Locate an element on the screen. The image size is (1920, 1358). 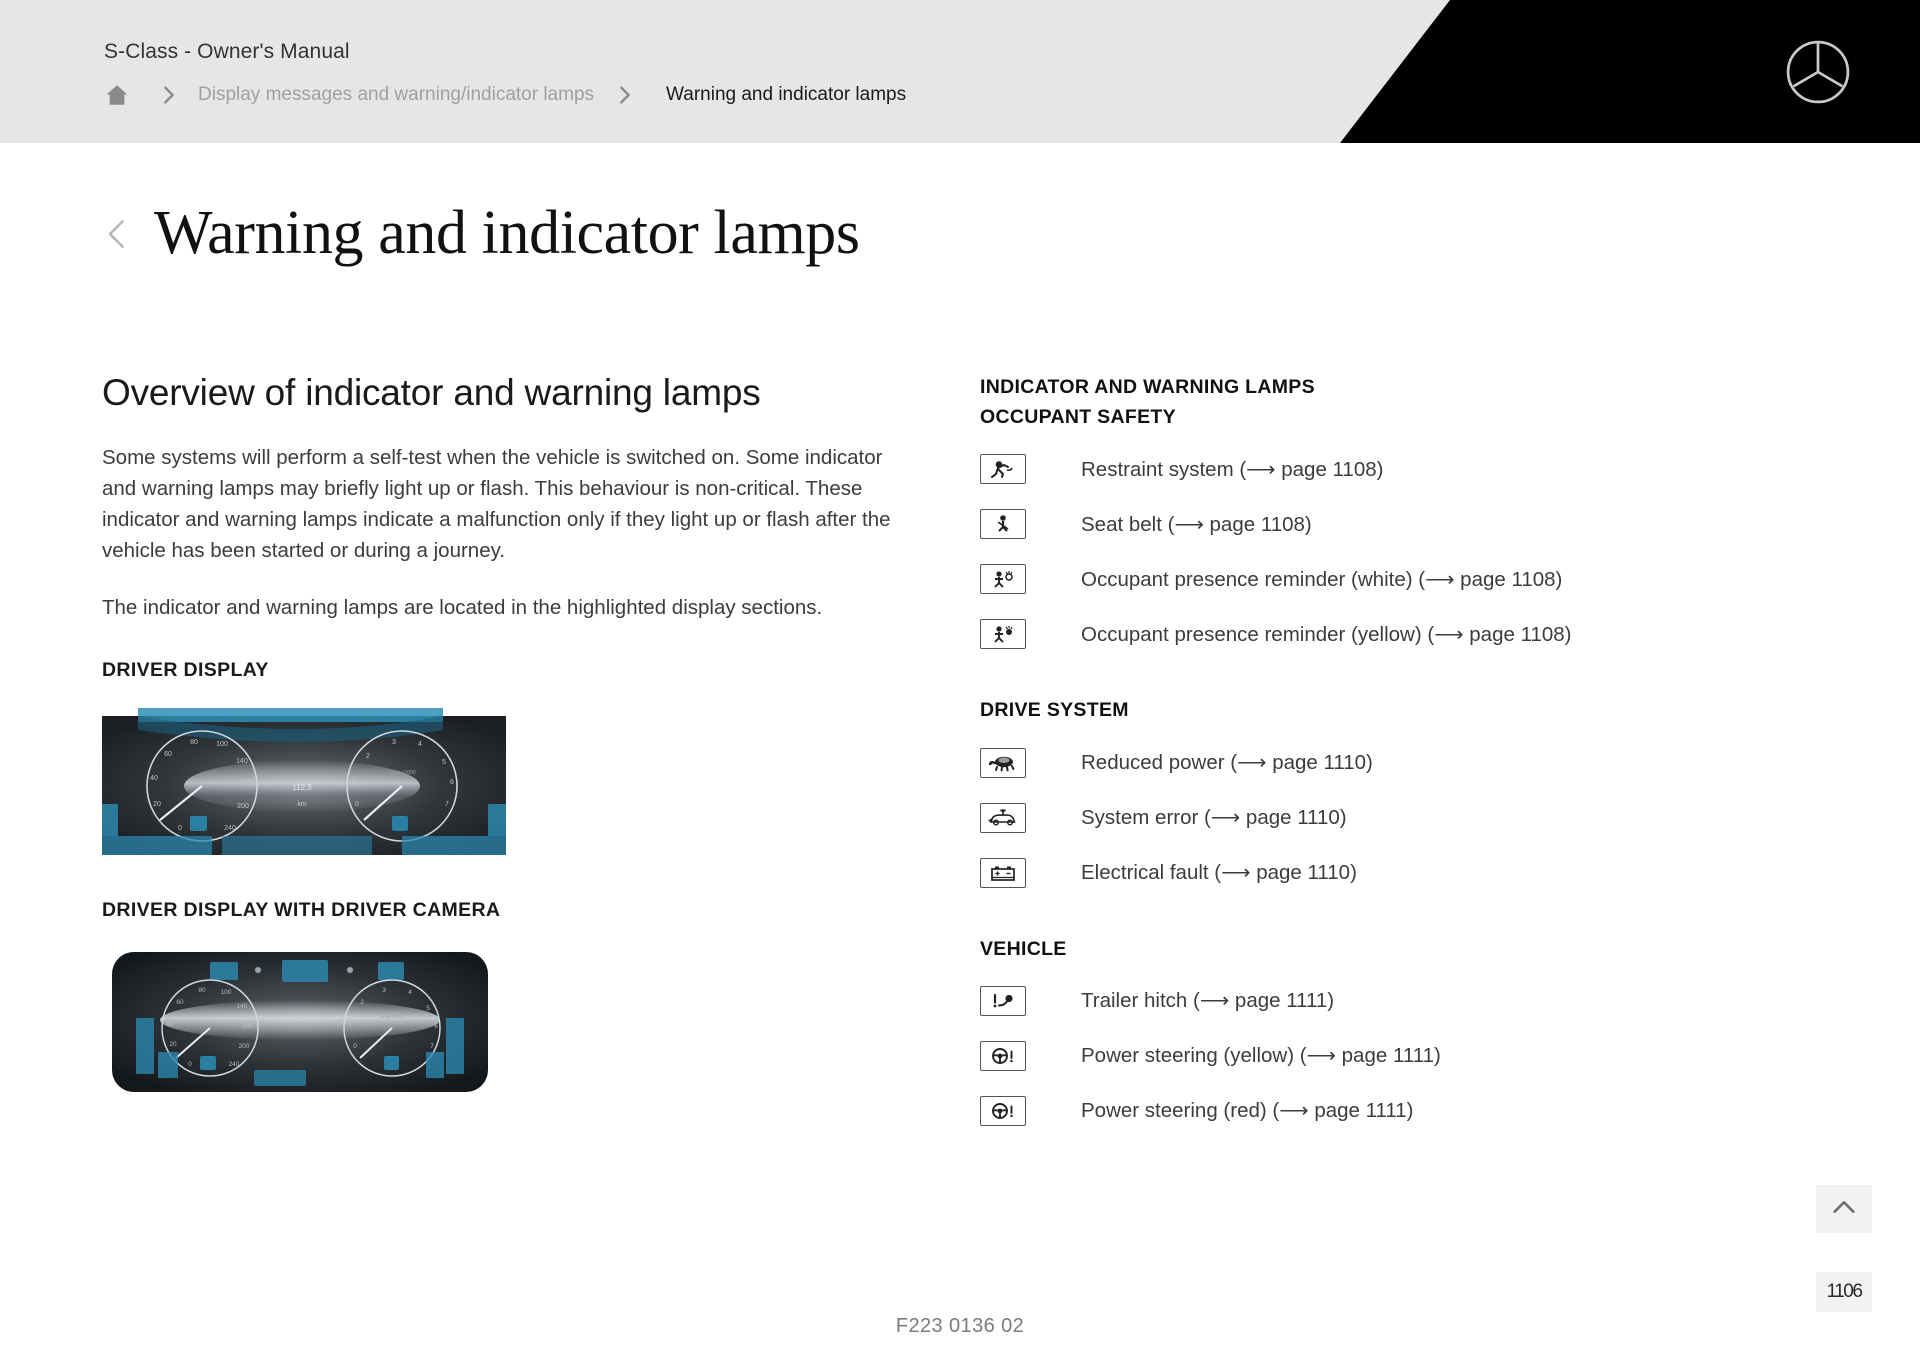
page-title: Warning and indicator lamps is located at coordinates (507, 233).